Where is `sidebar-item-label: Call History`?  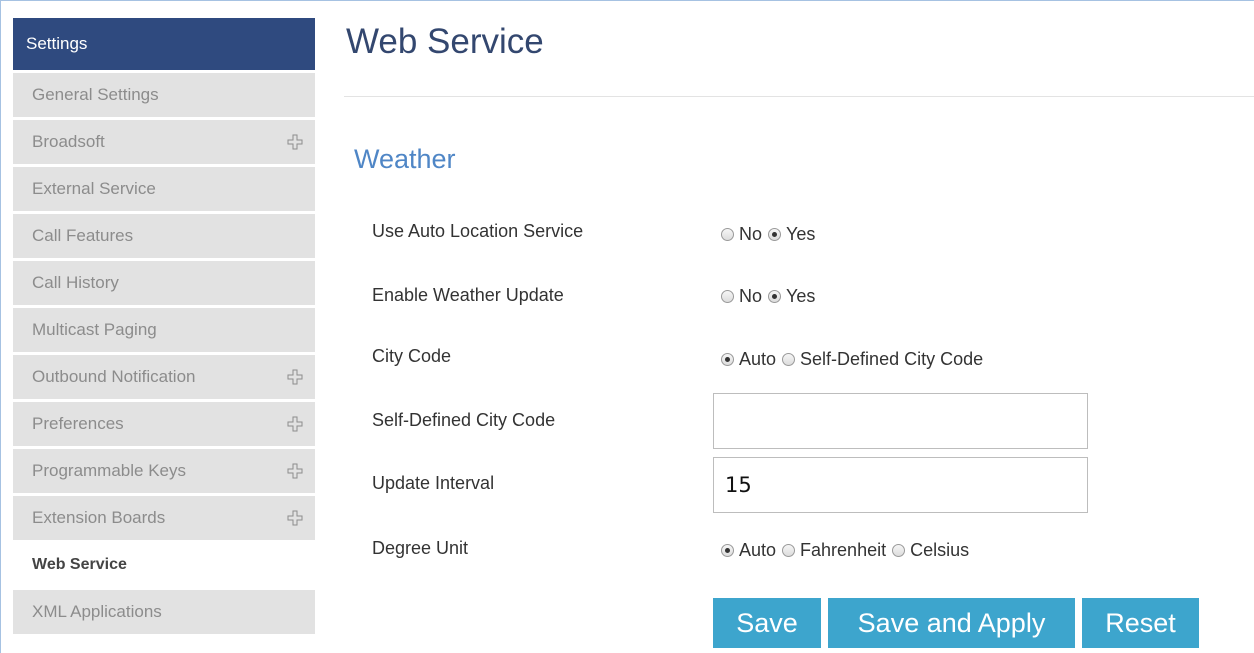 sidebar-item-label: Call History is located at coordinates (75, 282).